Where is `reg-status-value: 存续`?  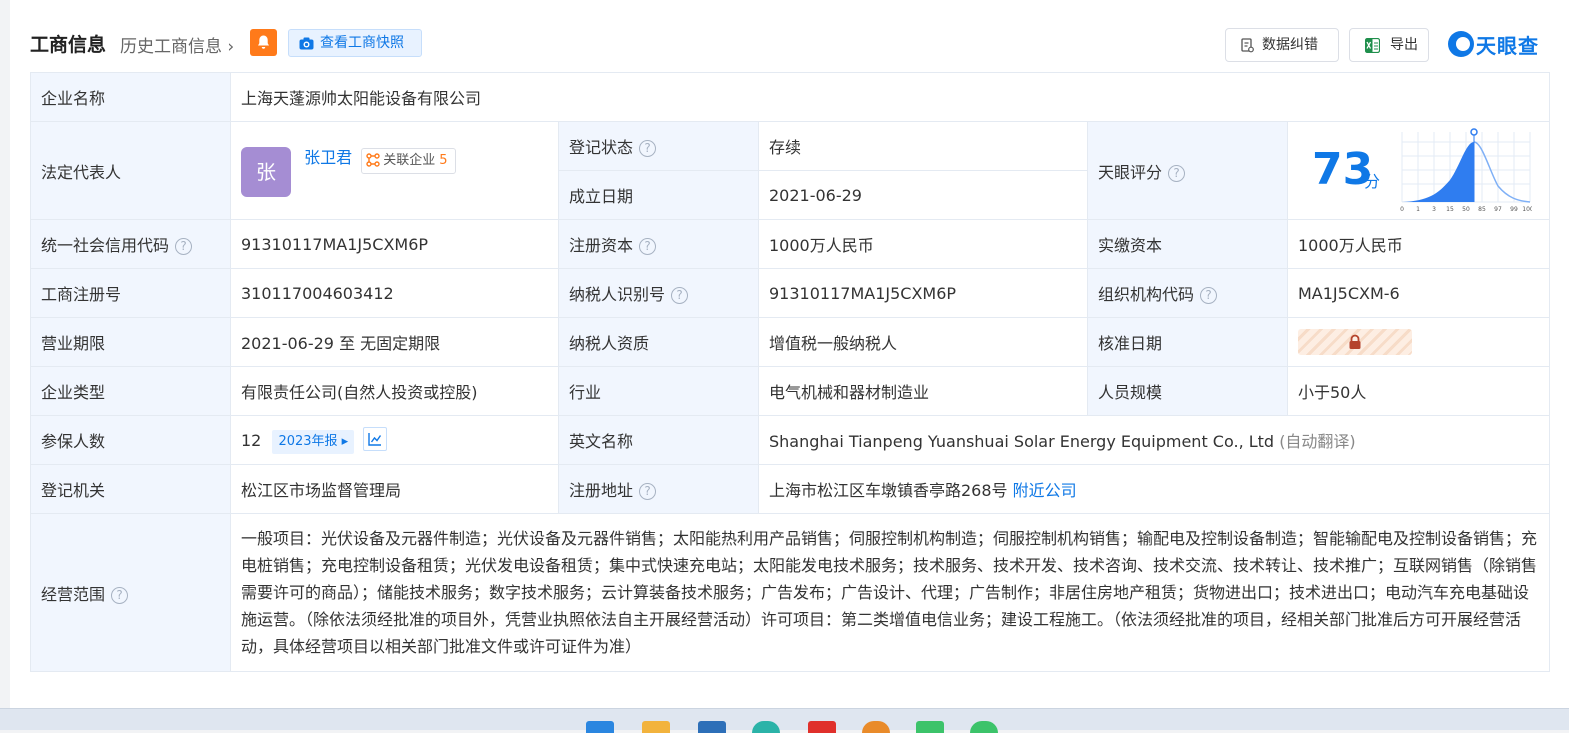 reg-status-value: 存续 is located at coordinates (923, 146).